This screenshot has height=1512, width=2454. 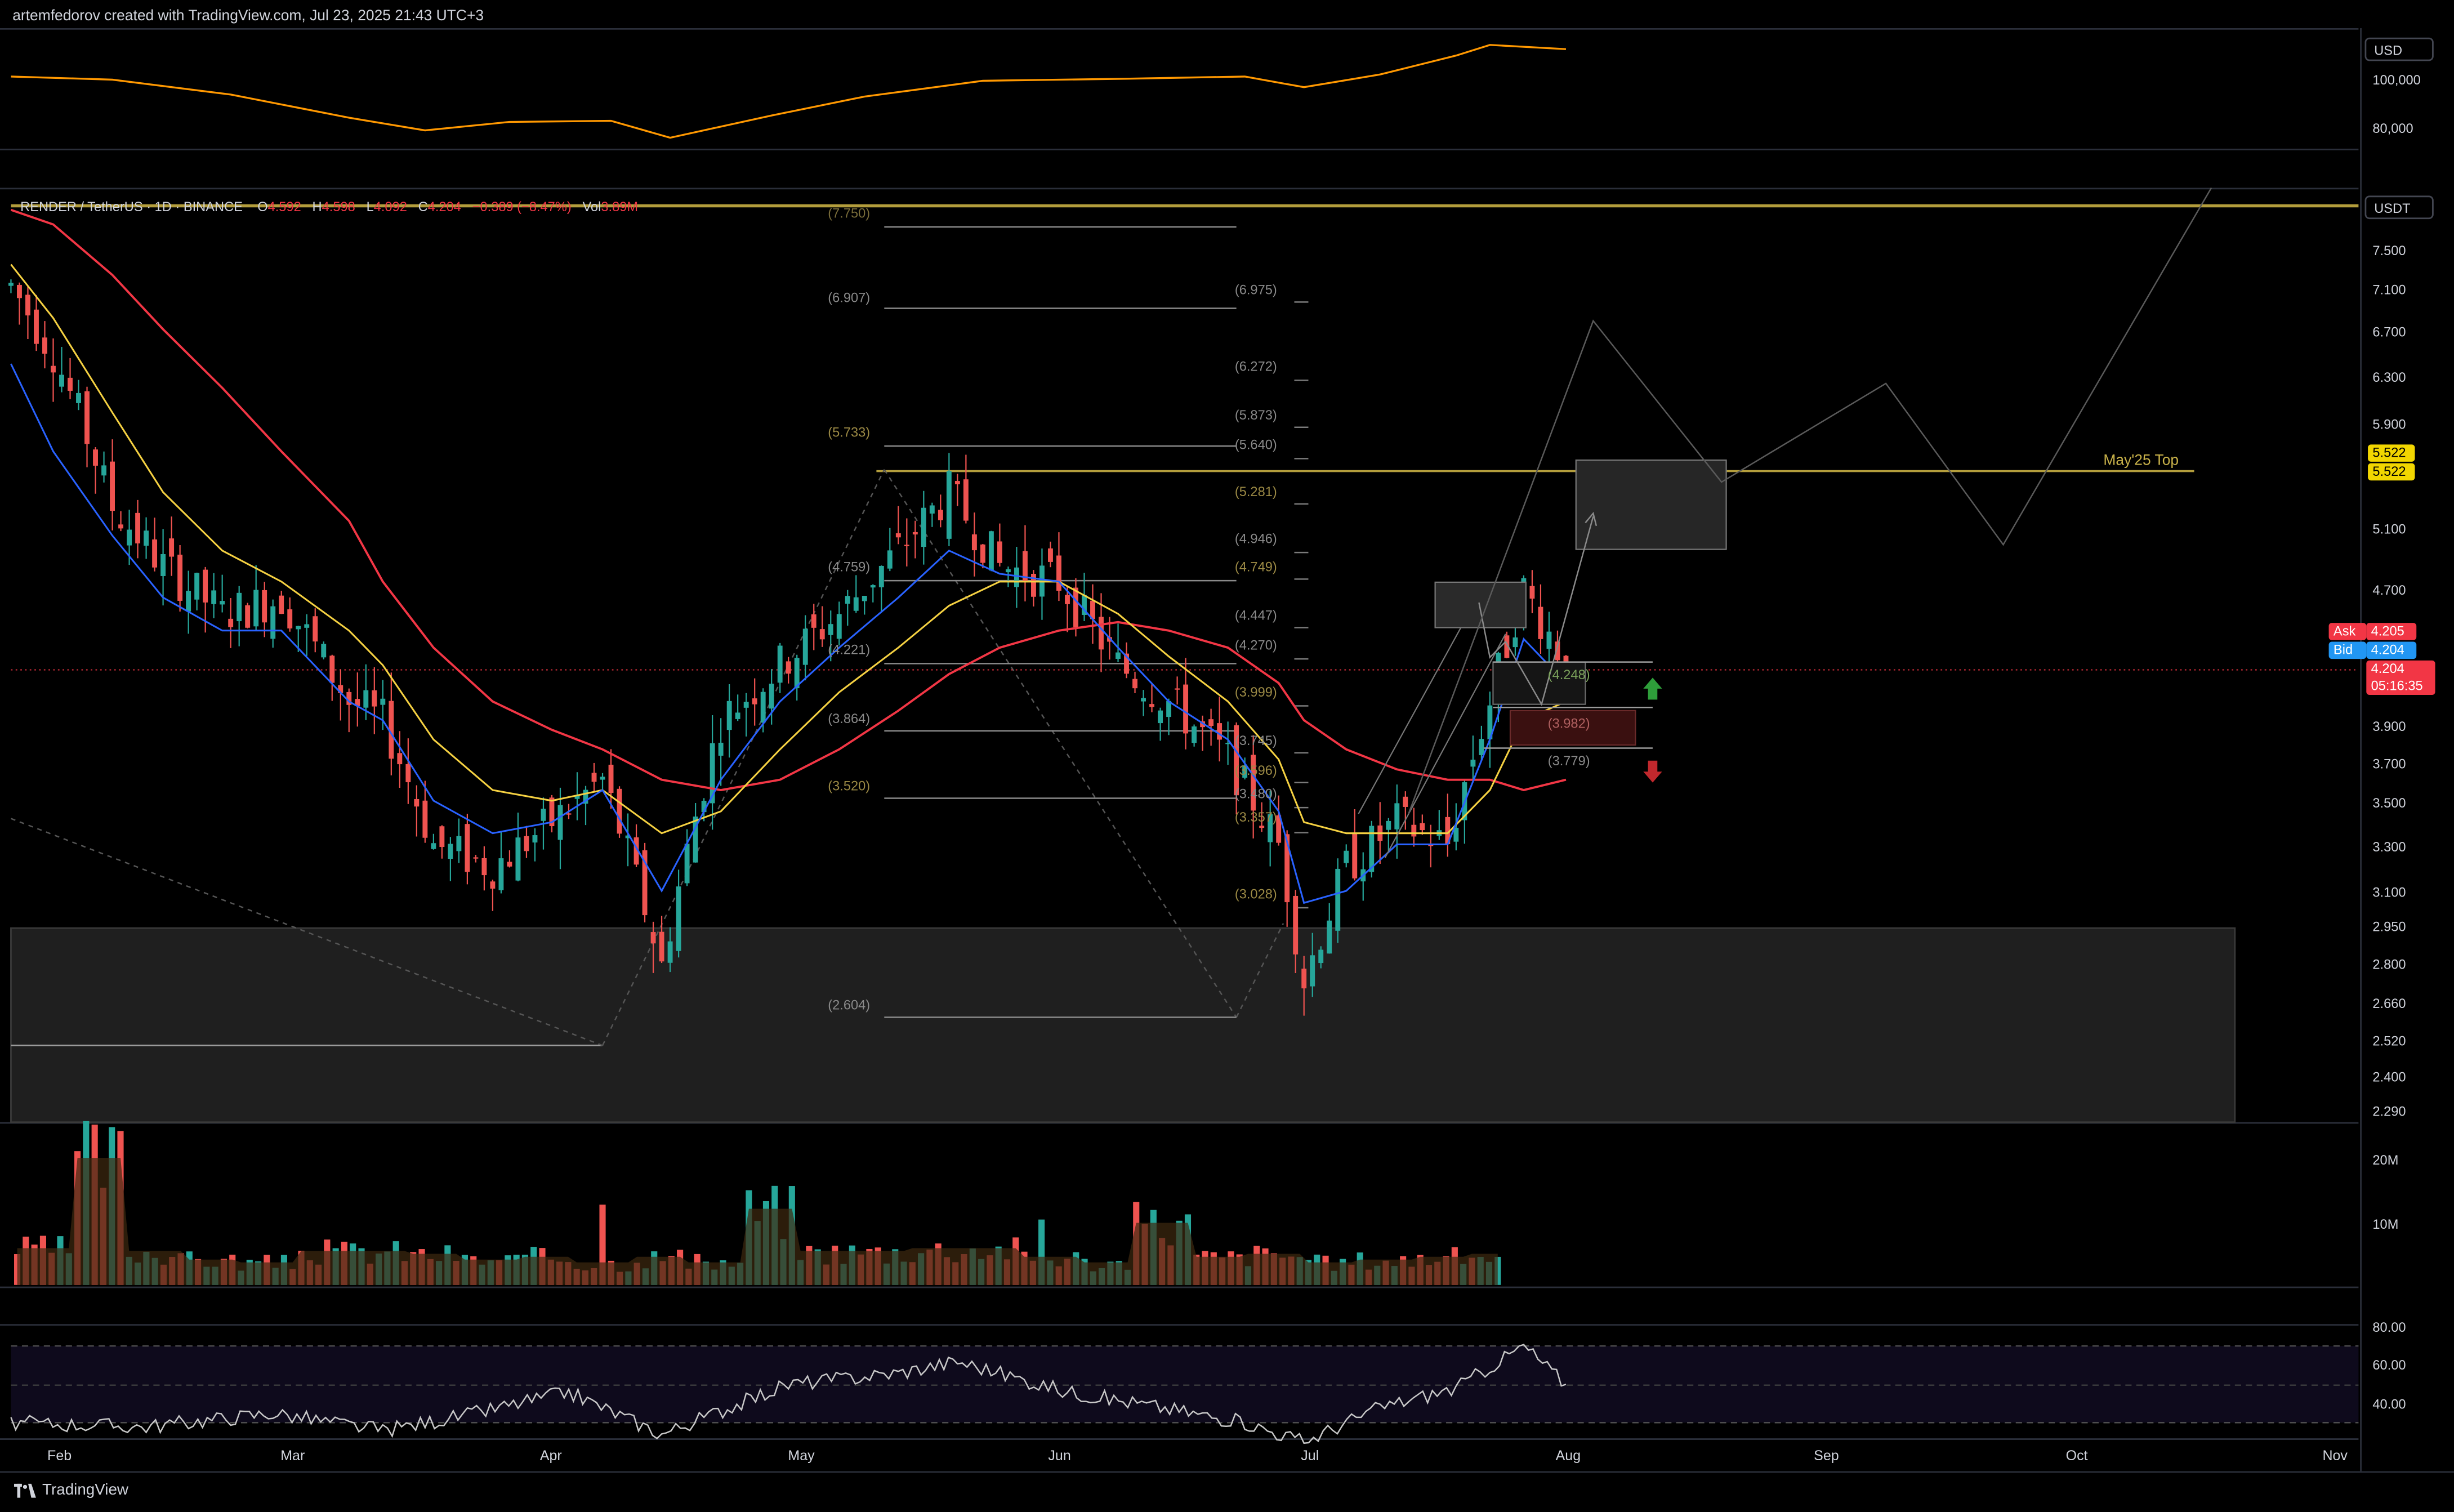 I want to click on fib-label: (3.520), so click(x=849, y=786).